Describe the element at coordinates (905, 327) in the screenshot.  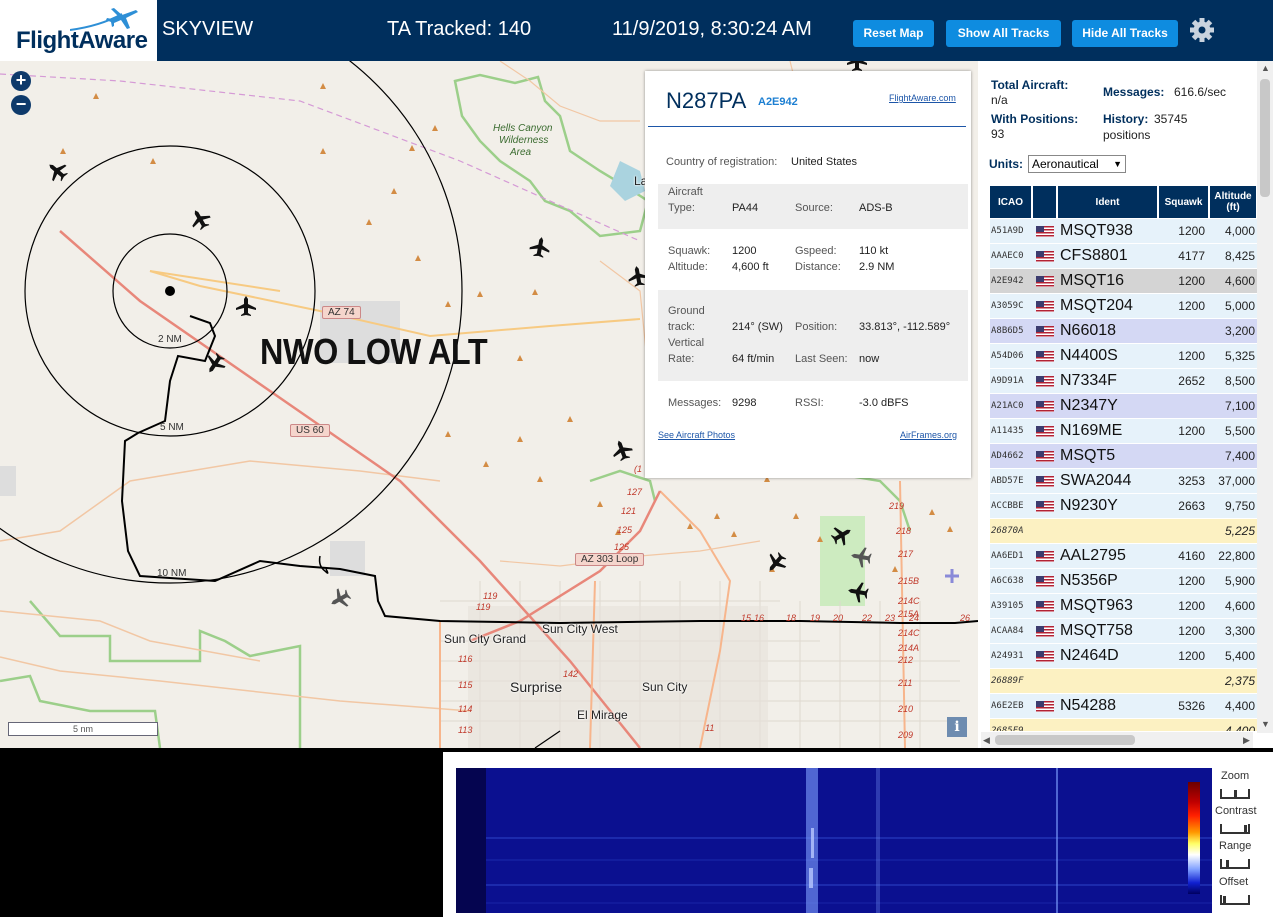
I see `position-value: 33.813°, -112.589°` at that location.